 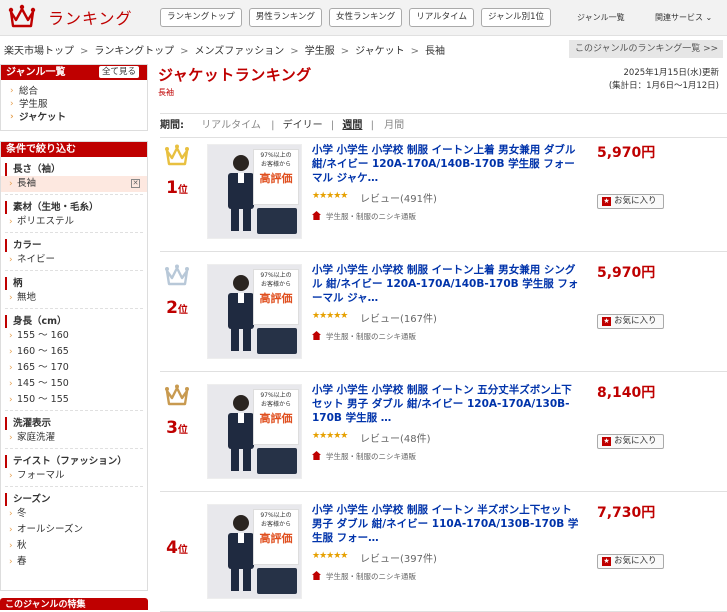 What do you see at coordinates (516, 17) in the screenshot?
I see `nav-genre-first: ジャンル別1位` at bounding box center [516, 17].